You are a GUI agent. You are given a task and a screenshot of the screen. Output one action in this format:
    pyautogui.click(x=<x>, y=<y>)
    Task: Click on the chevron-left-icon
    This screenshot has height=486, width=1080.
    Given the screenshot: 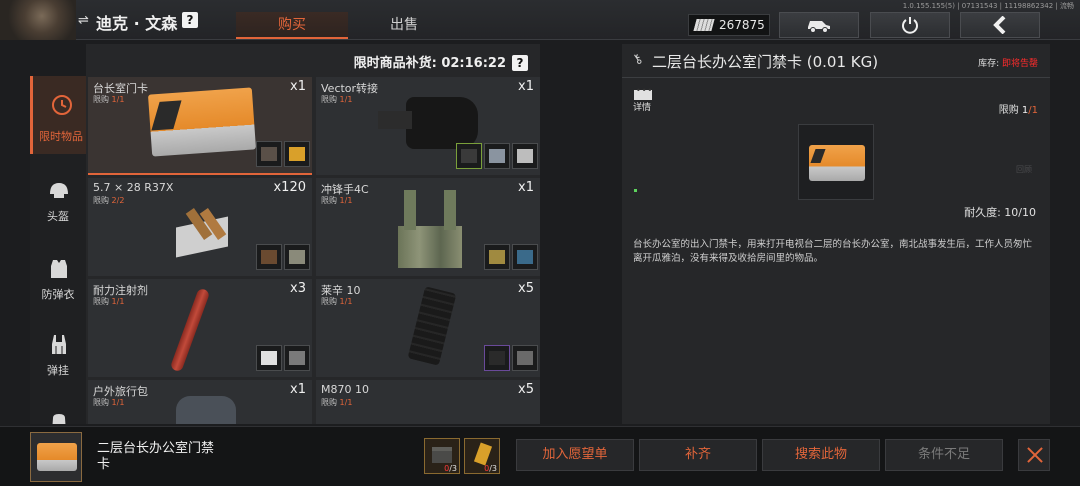 What is the action you would take?
    pyautogui.click(x=999, y=25)
    